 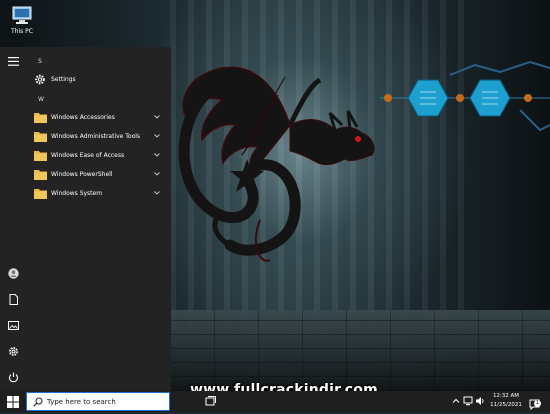 What do you see at coordinates (465, 96) in the screenshot?
I see `circuit-hexagon-graphic` at bounding box center [465, 96].